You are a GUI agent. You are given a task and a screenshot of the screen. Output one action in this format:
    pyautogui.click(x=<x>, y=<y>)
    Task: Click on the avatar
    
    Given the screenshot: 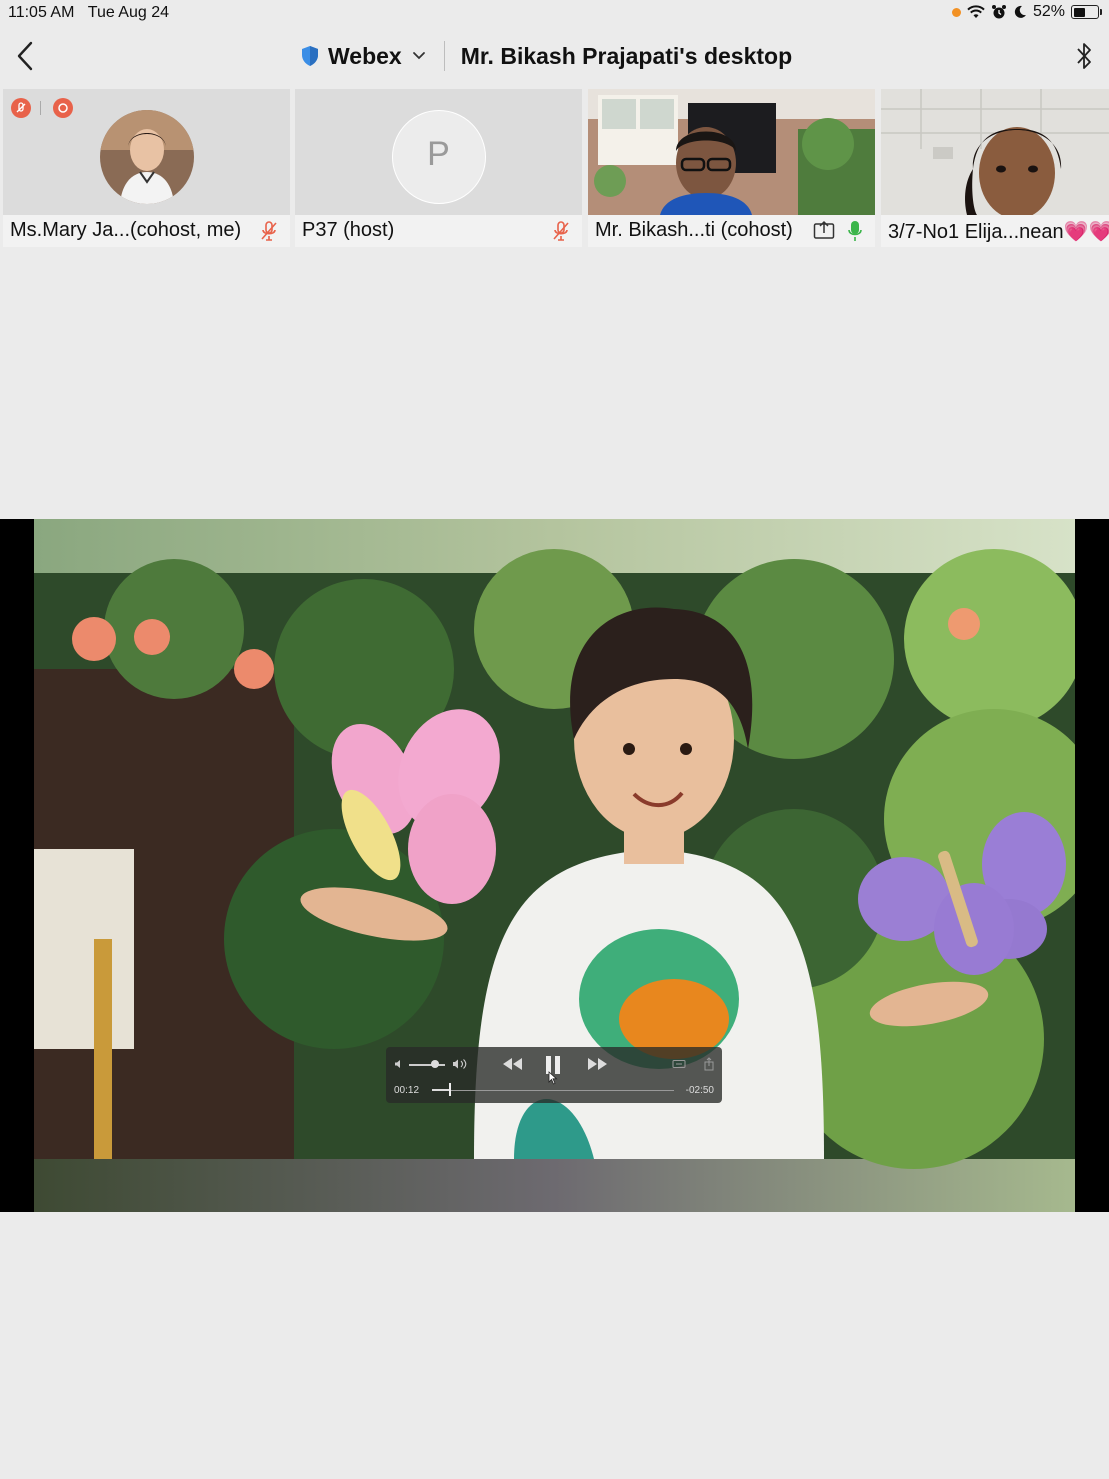 What is the action you would take?
    pyautogui.click(x=146, y=157)
    